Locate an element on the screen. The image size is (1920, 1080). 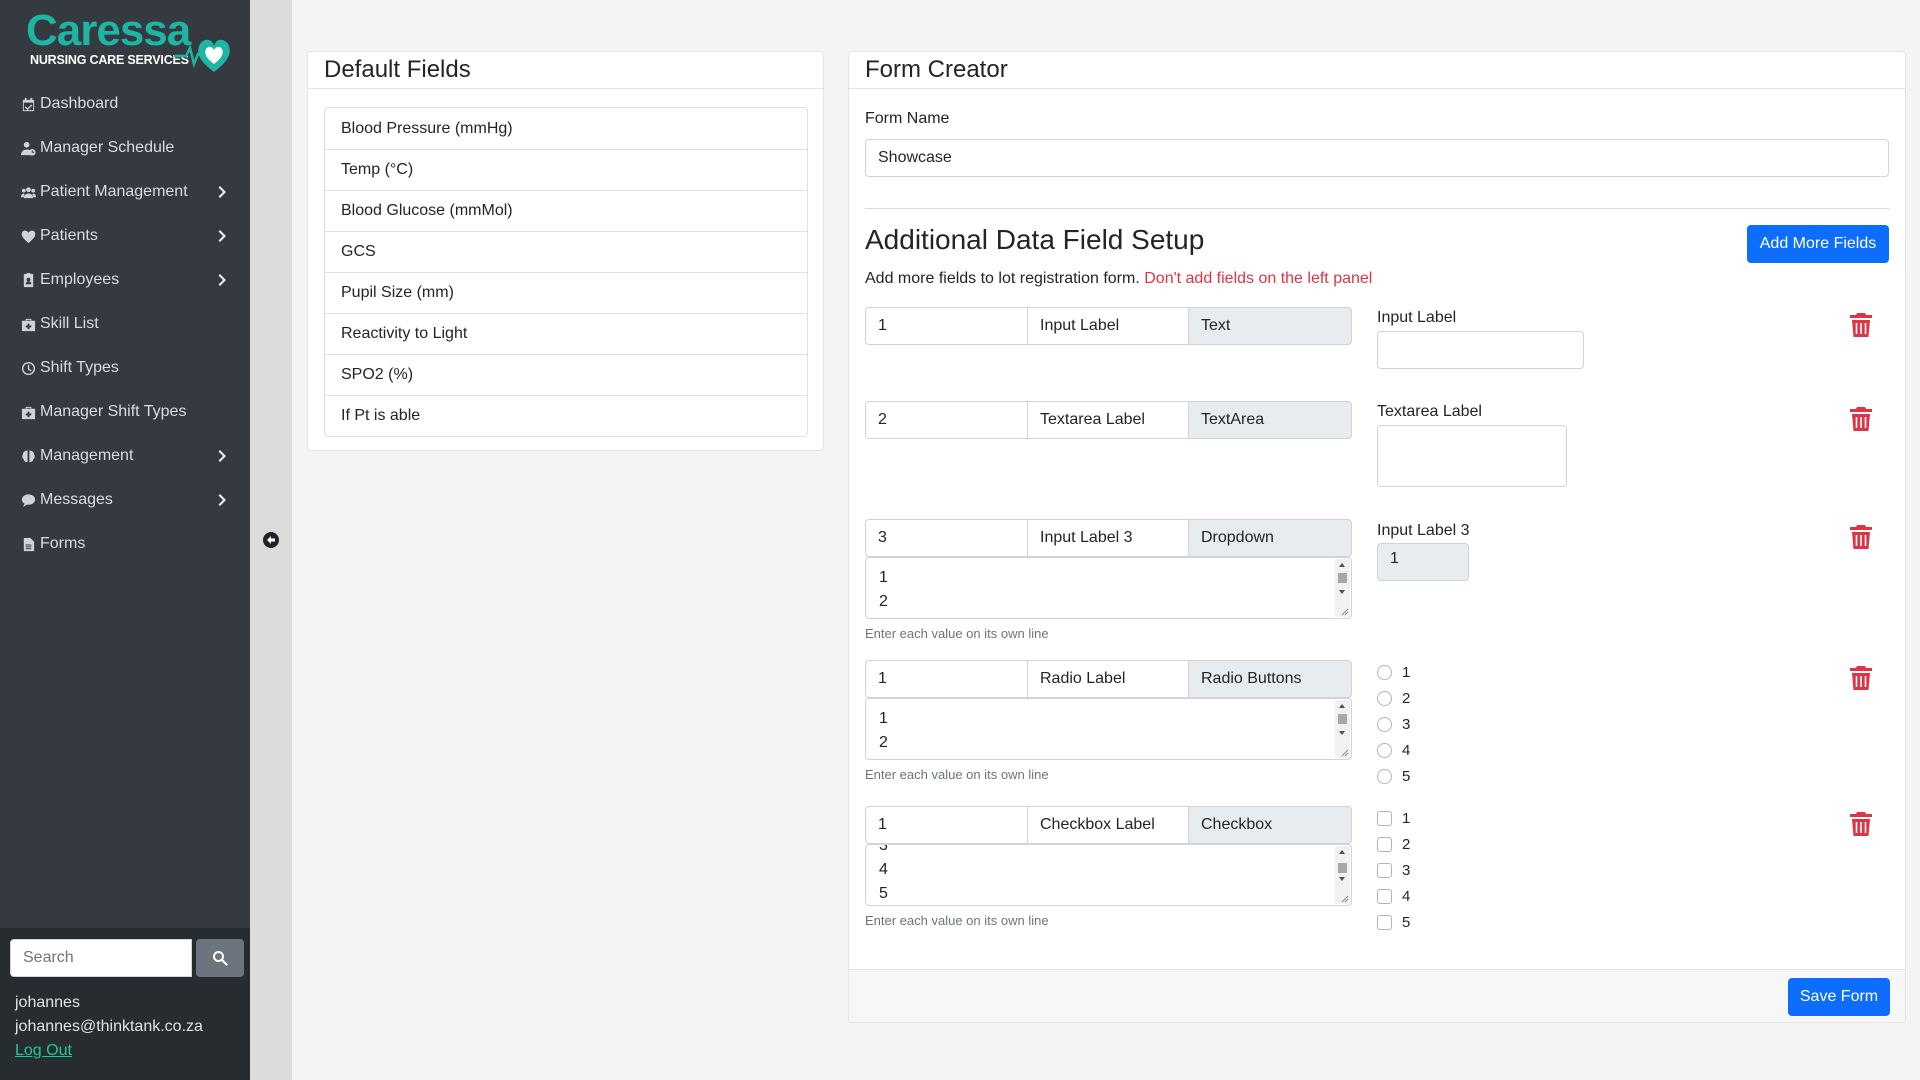
preview-radio: 1 is located at coordinates (1393, 672).